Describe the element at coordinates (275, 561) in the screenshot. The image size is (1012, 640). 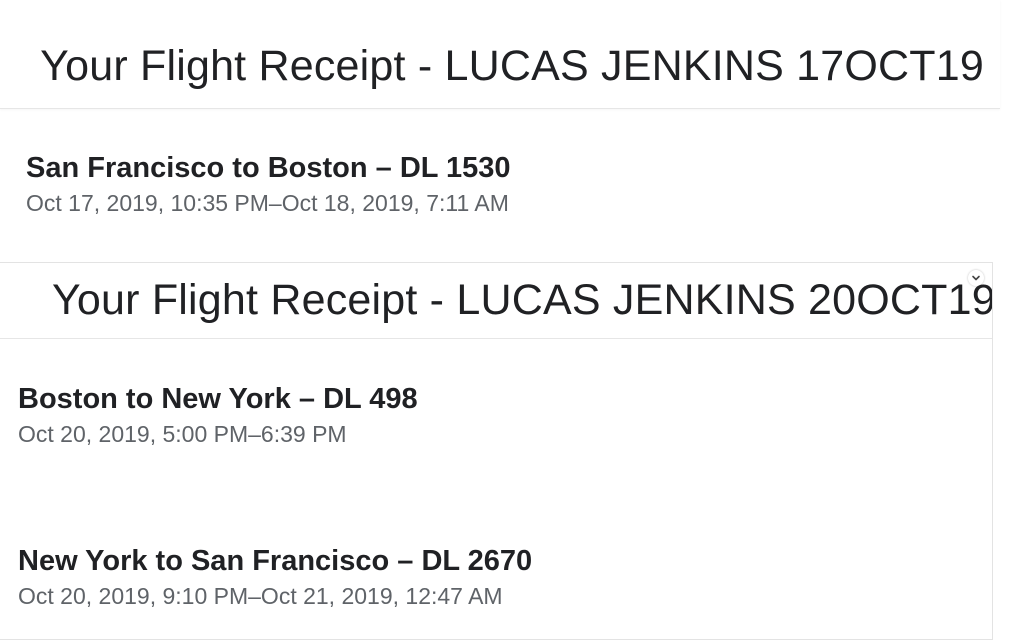
I see `flight-route: New York to San Francisco – DL 2670` at that location.